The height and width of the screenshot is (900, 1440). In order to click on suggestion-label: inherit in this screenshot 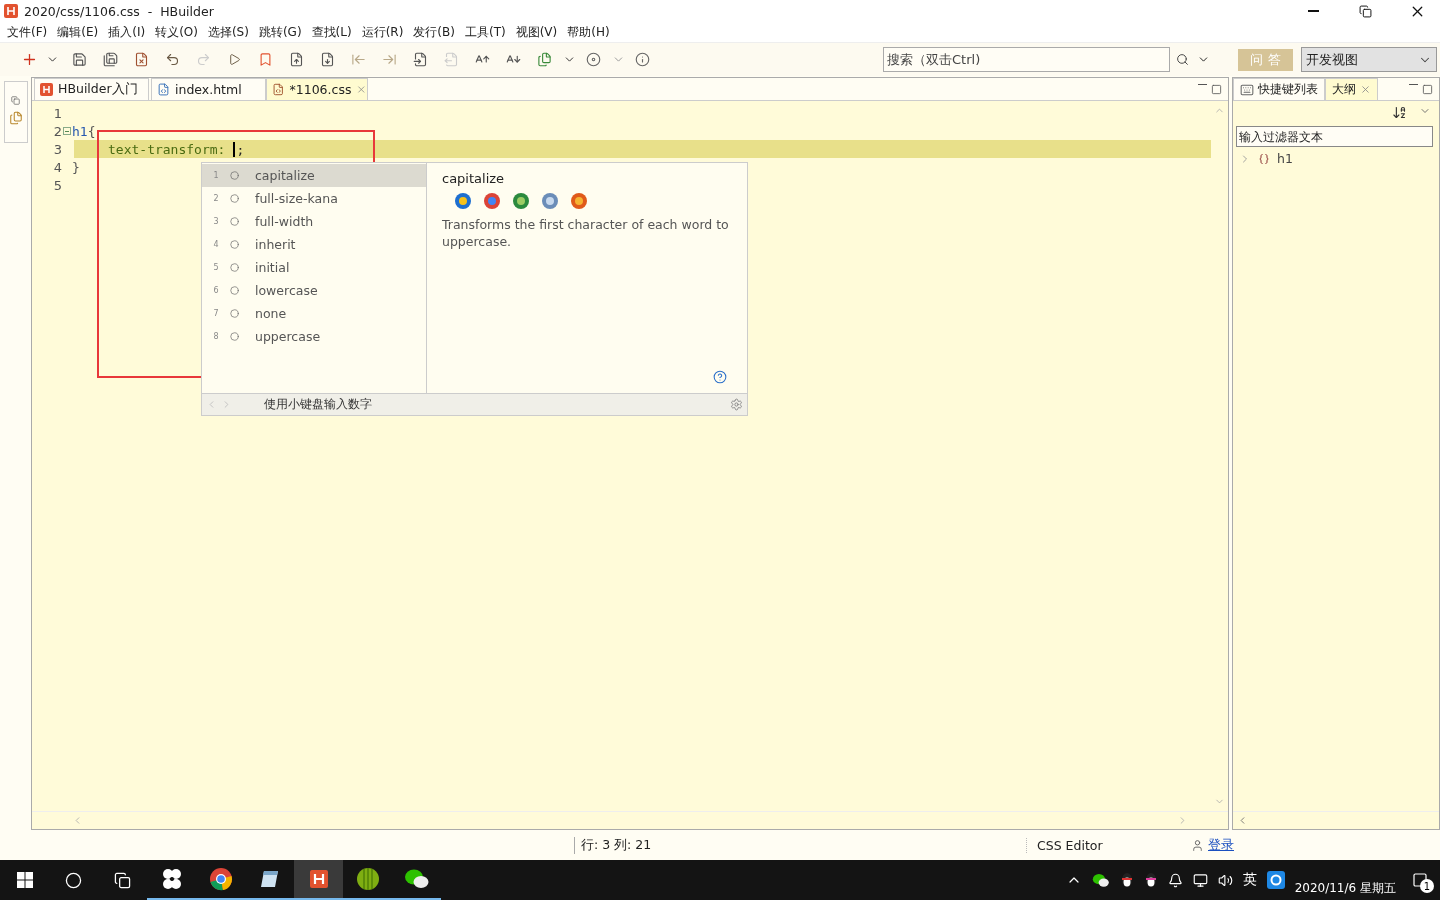, I will do `click(275, 244)`.